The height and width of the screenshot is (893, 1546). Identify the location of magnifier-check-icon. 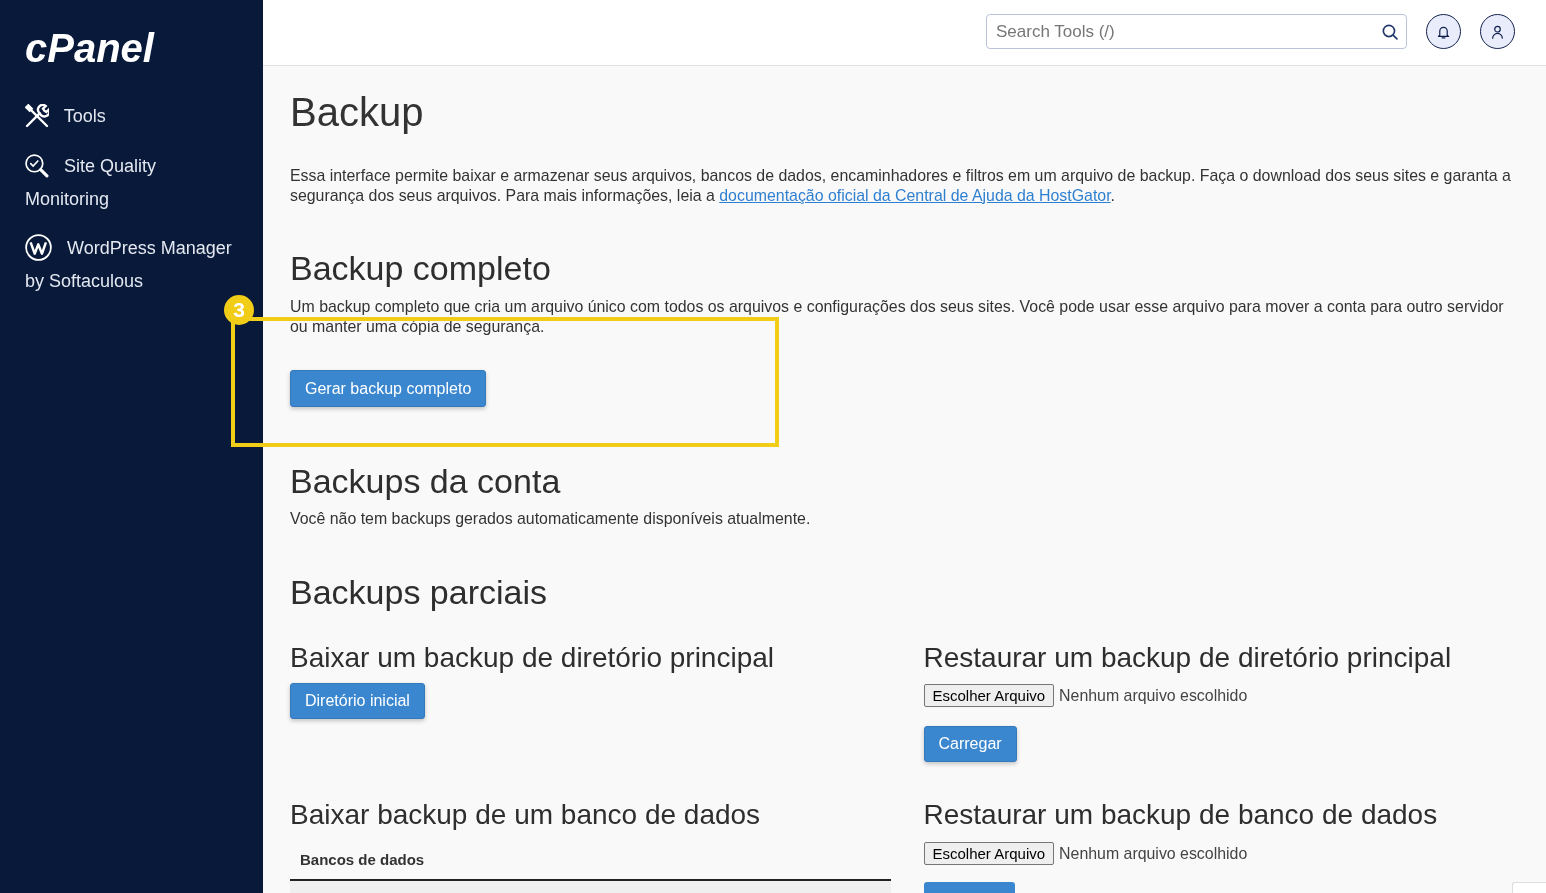
(37, 166).